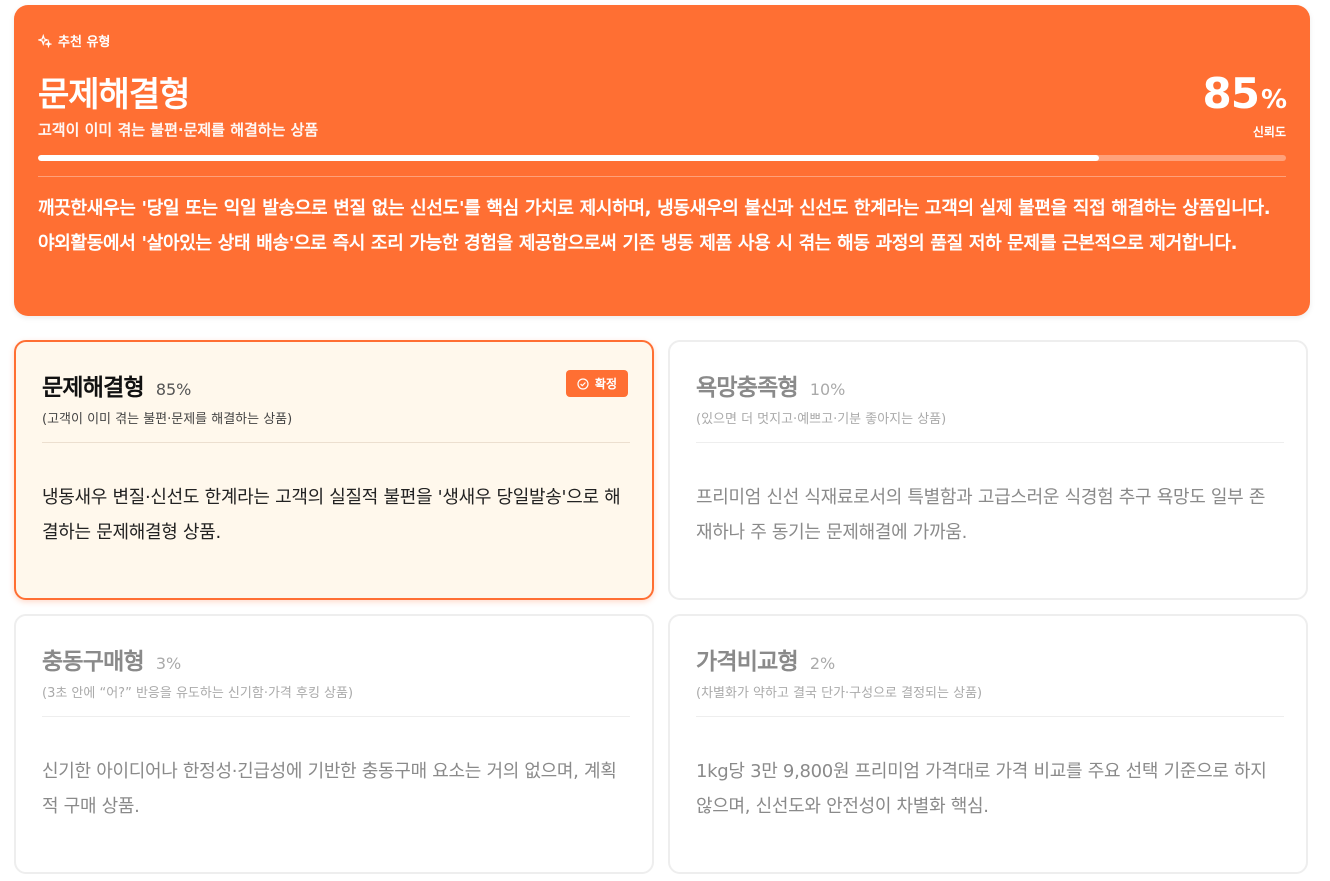 The height and width of the screenshot is (881, 1330). I want to click on confidence-progress-fill, so click(568, 158).